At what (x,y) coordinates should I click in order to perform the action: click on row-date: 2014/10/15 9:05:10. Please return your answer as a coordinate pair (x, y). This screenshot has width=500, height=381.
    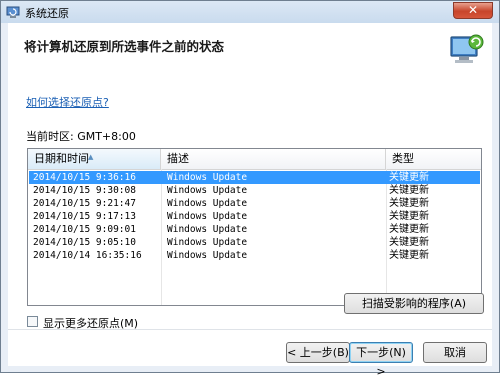
    Looking at the image, I should click on (84, 242).